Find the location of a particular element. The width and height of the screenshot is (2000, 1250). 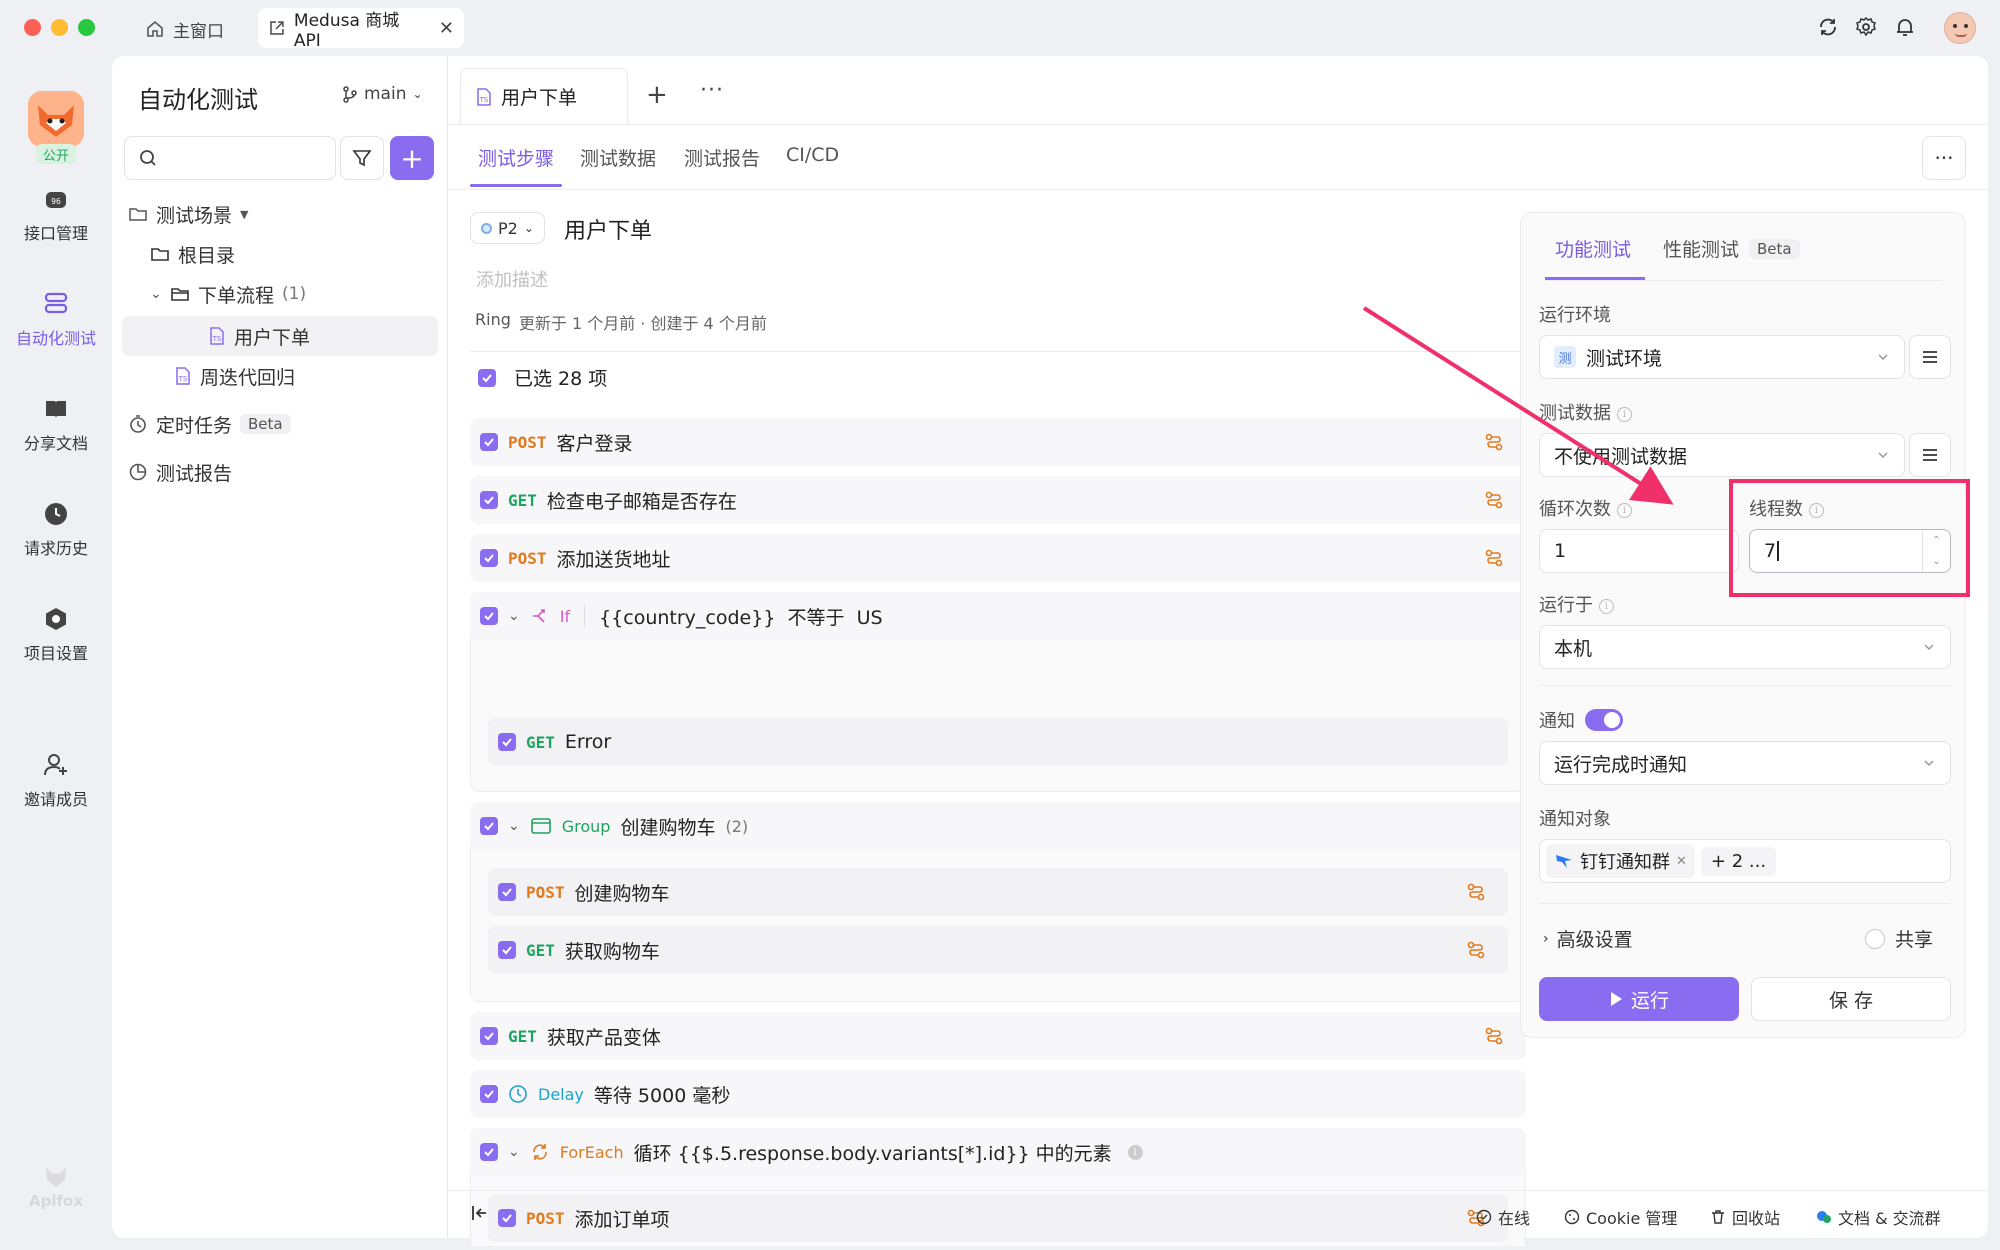

bottom-status-bar: 在线 Cookie 管理 回收站 文档 & 交流群 is located at coordinates (1218, 1214).